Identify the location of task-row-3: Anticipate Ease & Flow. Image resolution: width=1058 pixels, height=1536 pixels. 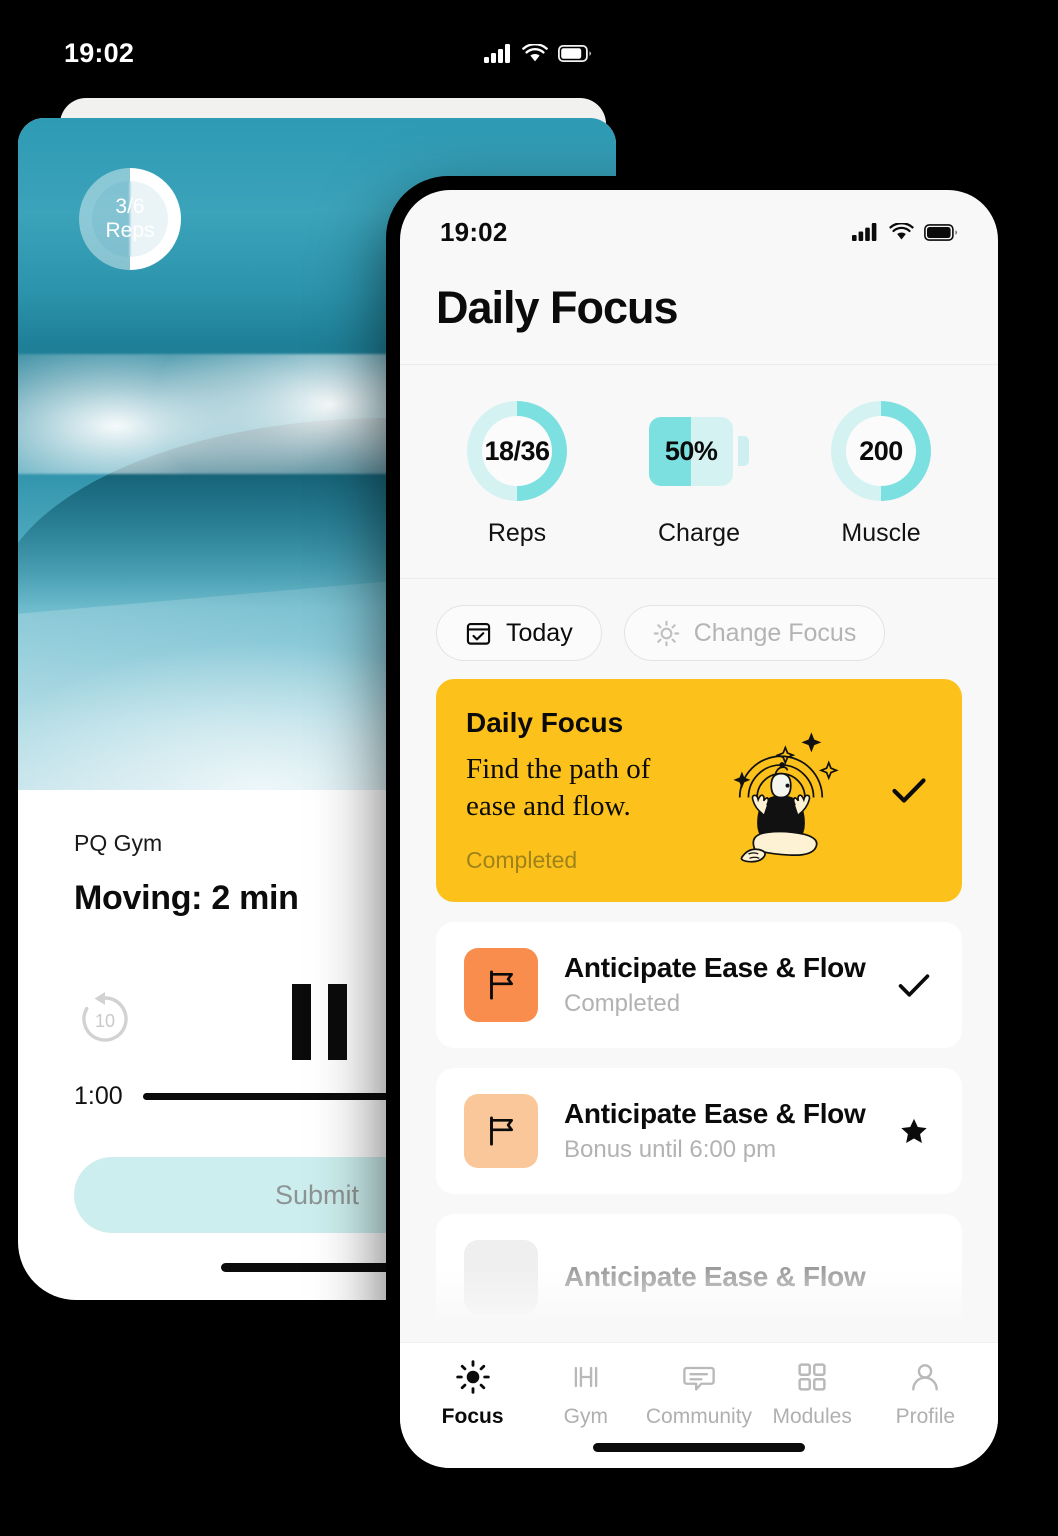
(699, 1277).